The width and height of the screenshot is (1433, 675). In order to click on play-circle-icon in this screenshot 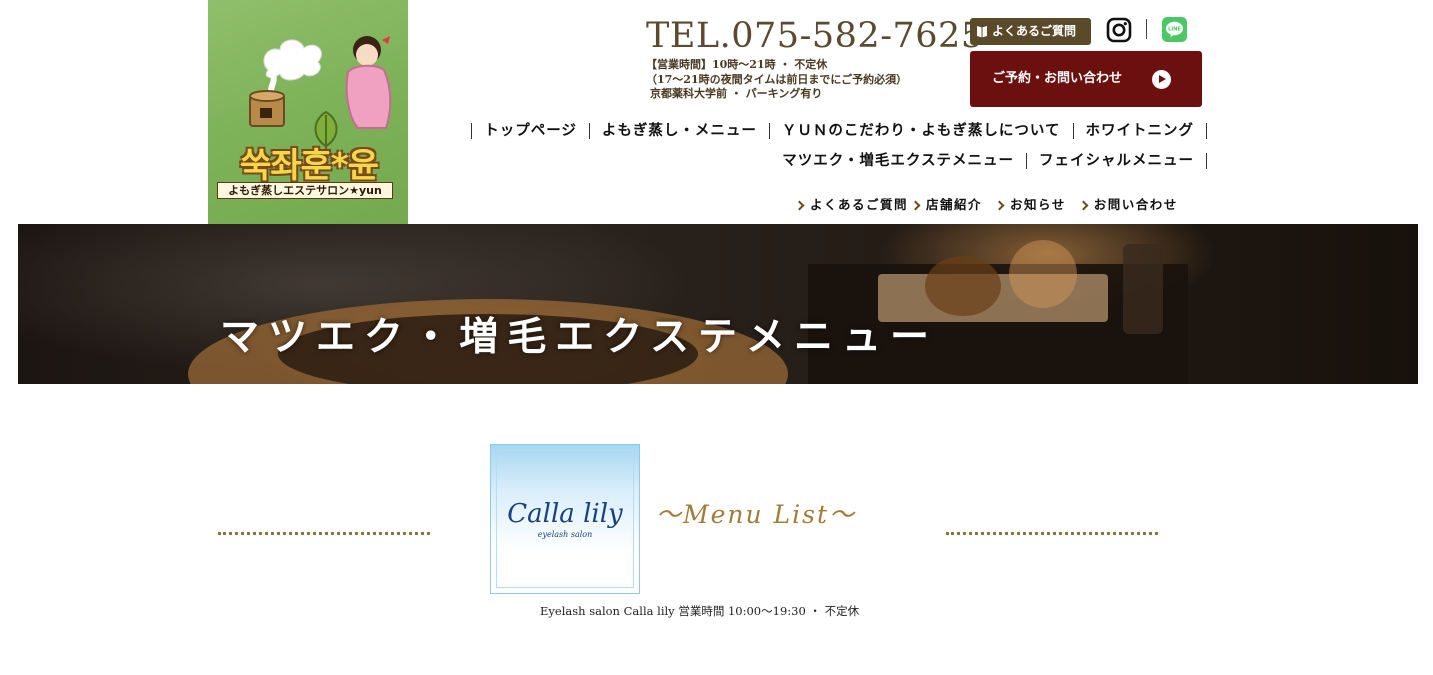, I will do `click(1161, 79)`.